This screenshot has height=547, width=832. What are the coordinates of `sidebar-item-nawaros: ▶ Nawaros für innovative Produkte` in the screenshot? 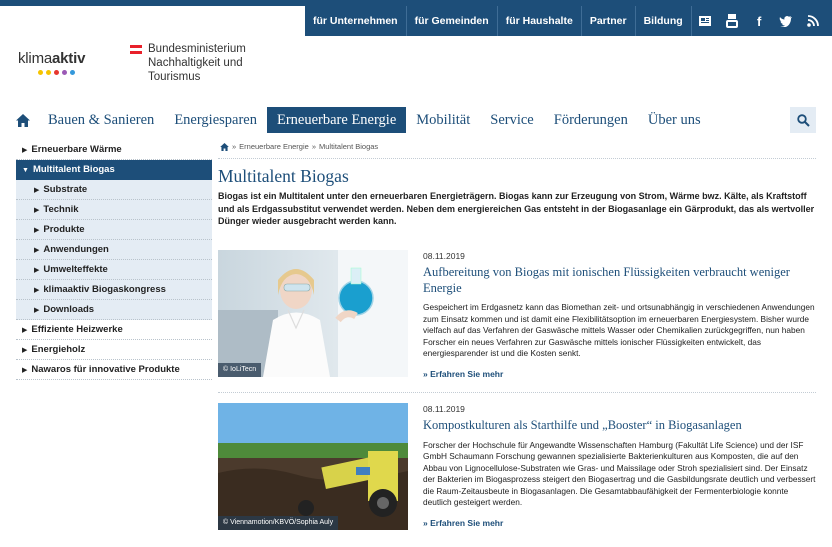 It's located at (114, 370).